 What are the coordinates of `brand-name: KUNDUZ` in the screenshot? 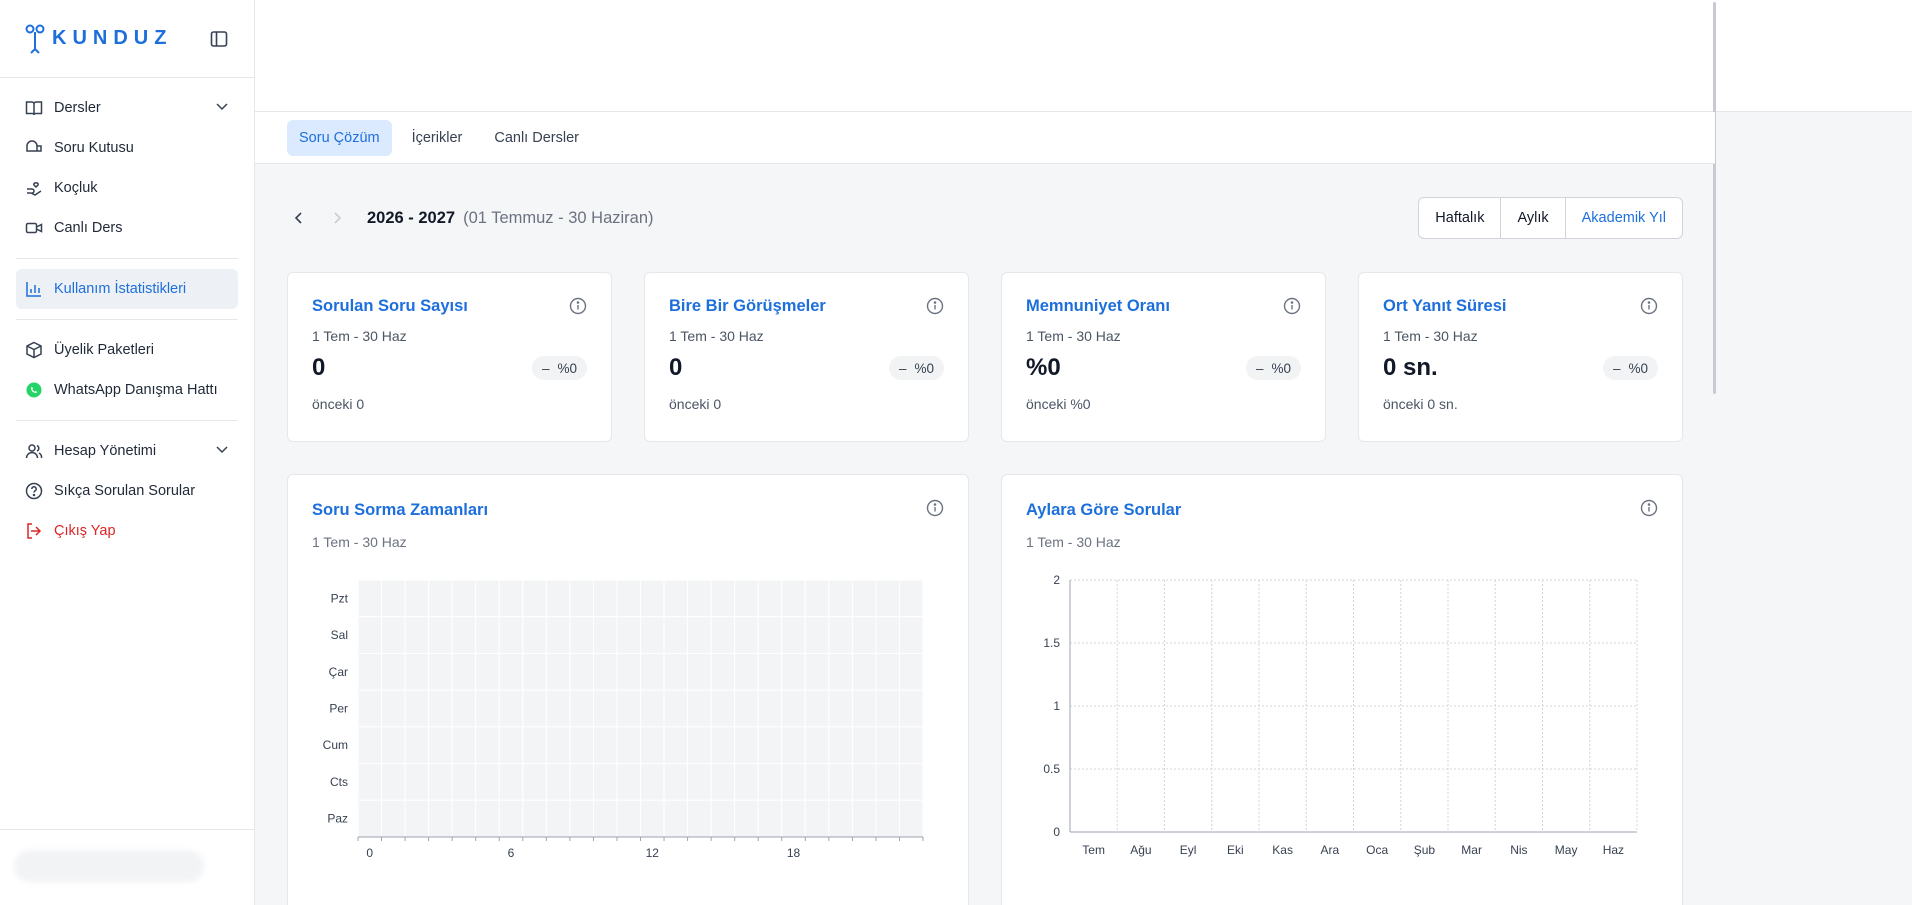 It's located at (112, 38).